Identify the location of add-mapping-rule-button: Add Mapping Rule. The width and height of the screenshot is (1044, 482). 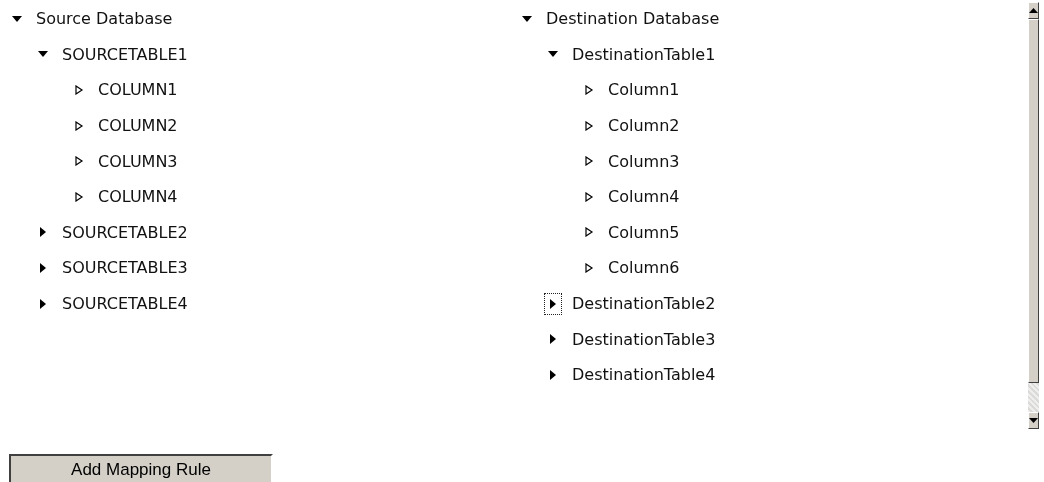
(141, 468).